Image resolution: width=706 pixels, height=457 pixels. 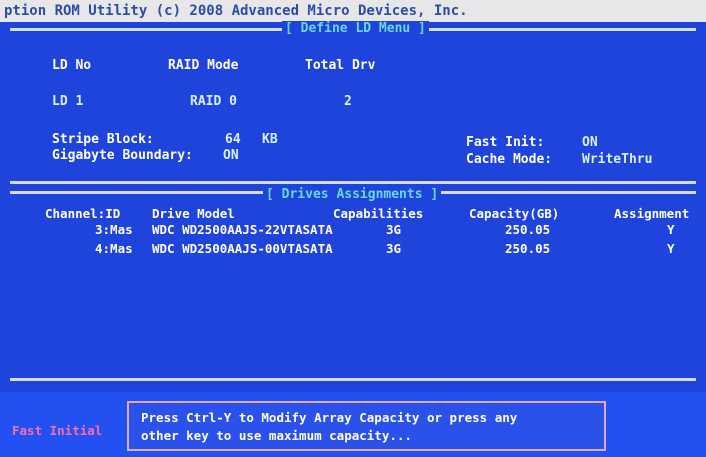 I want to click on drive-channel: 3:Mas, so click(x=114, y=229).